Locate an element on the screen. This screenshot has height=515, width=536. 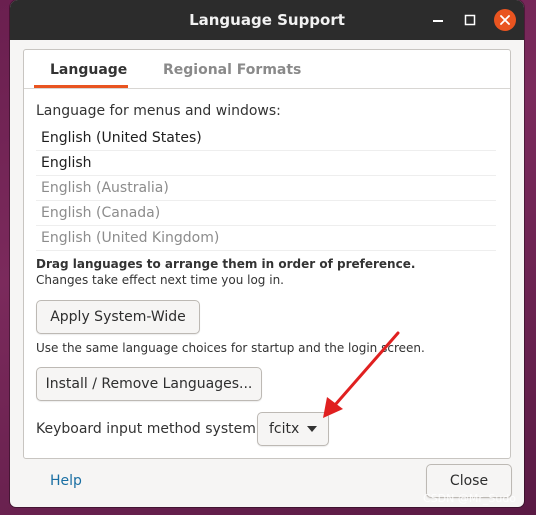
tab-regional-formats: Regional Formats is located at coordinates (232, 70).